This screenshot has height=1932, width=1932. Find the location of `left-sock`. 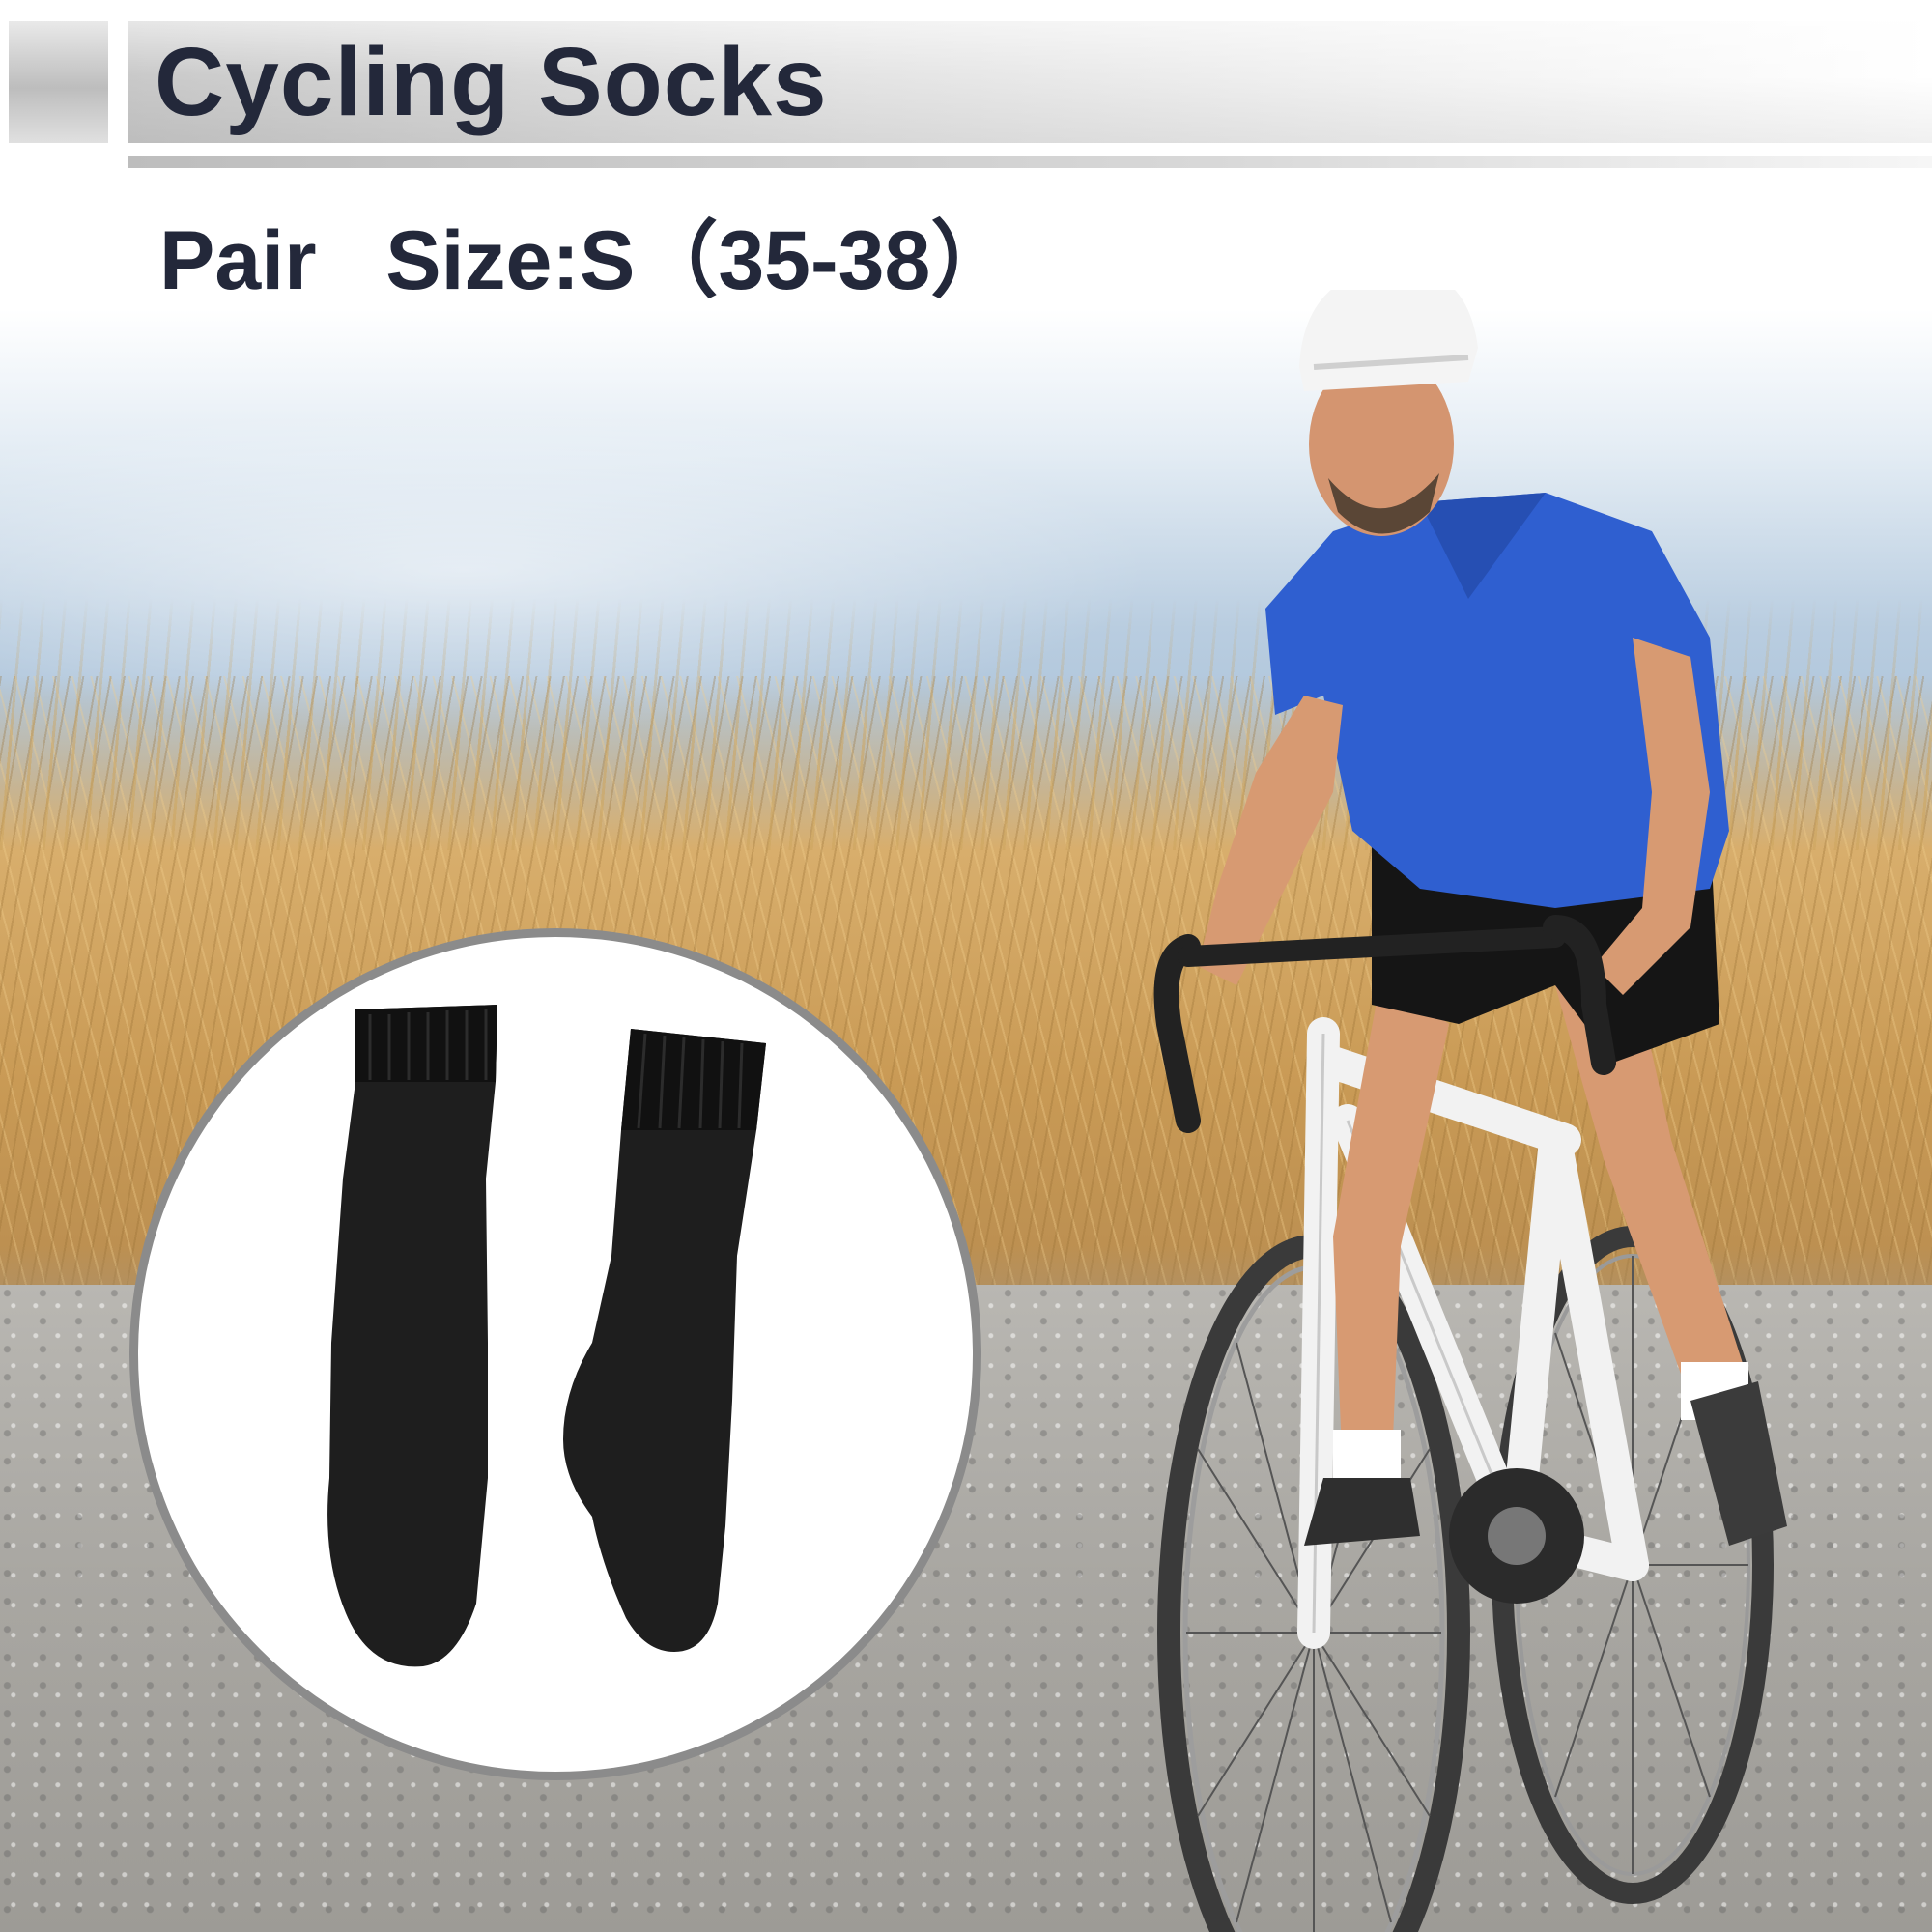

left-sock is located at coordinates (412, 1336).